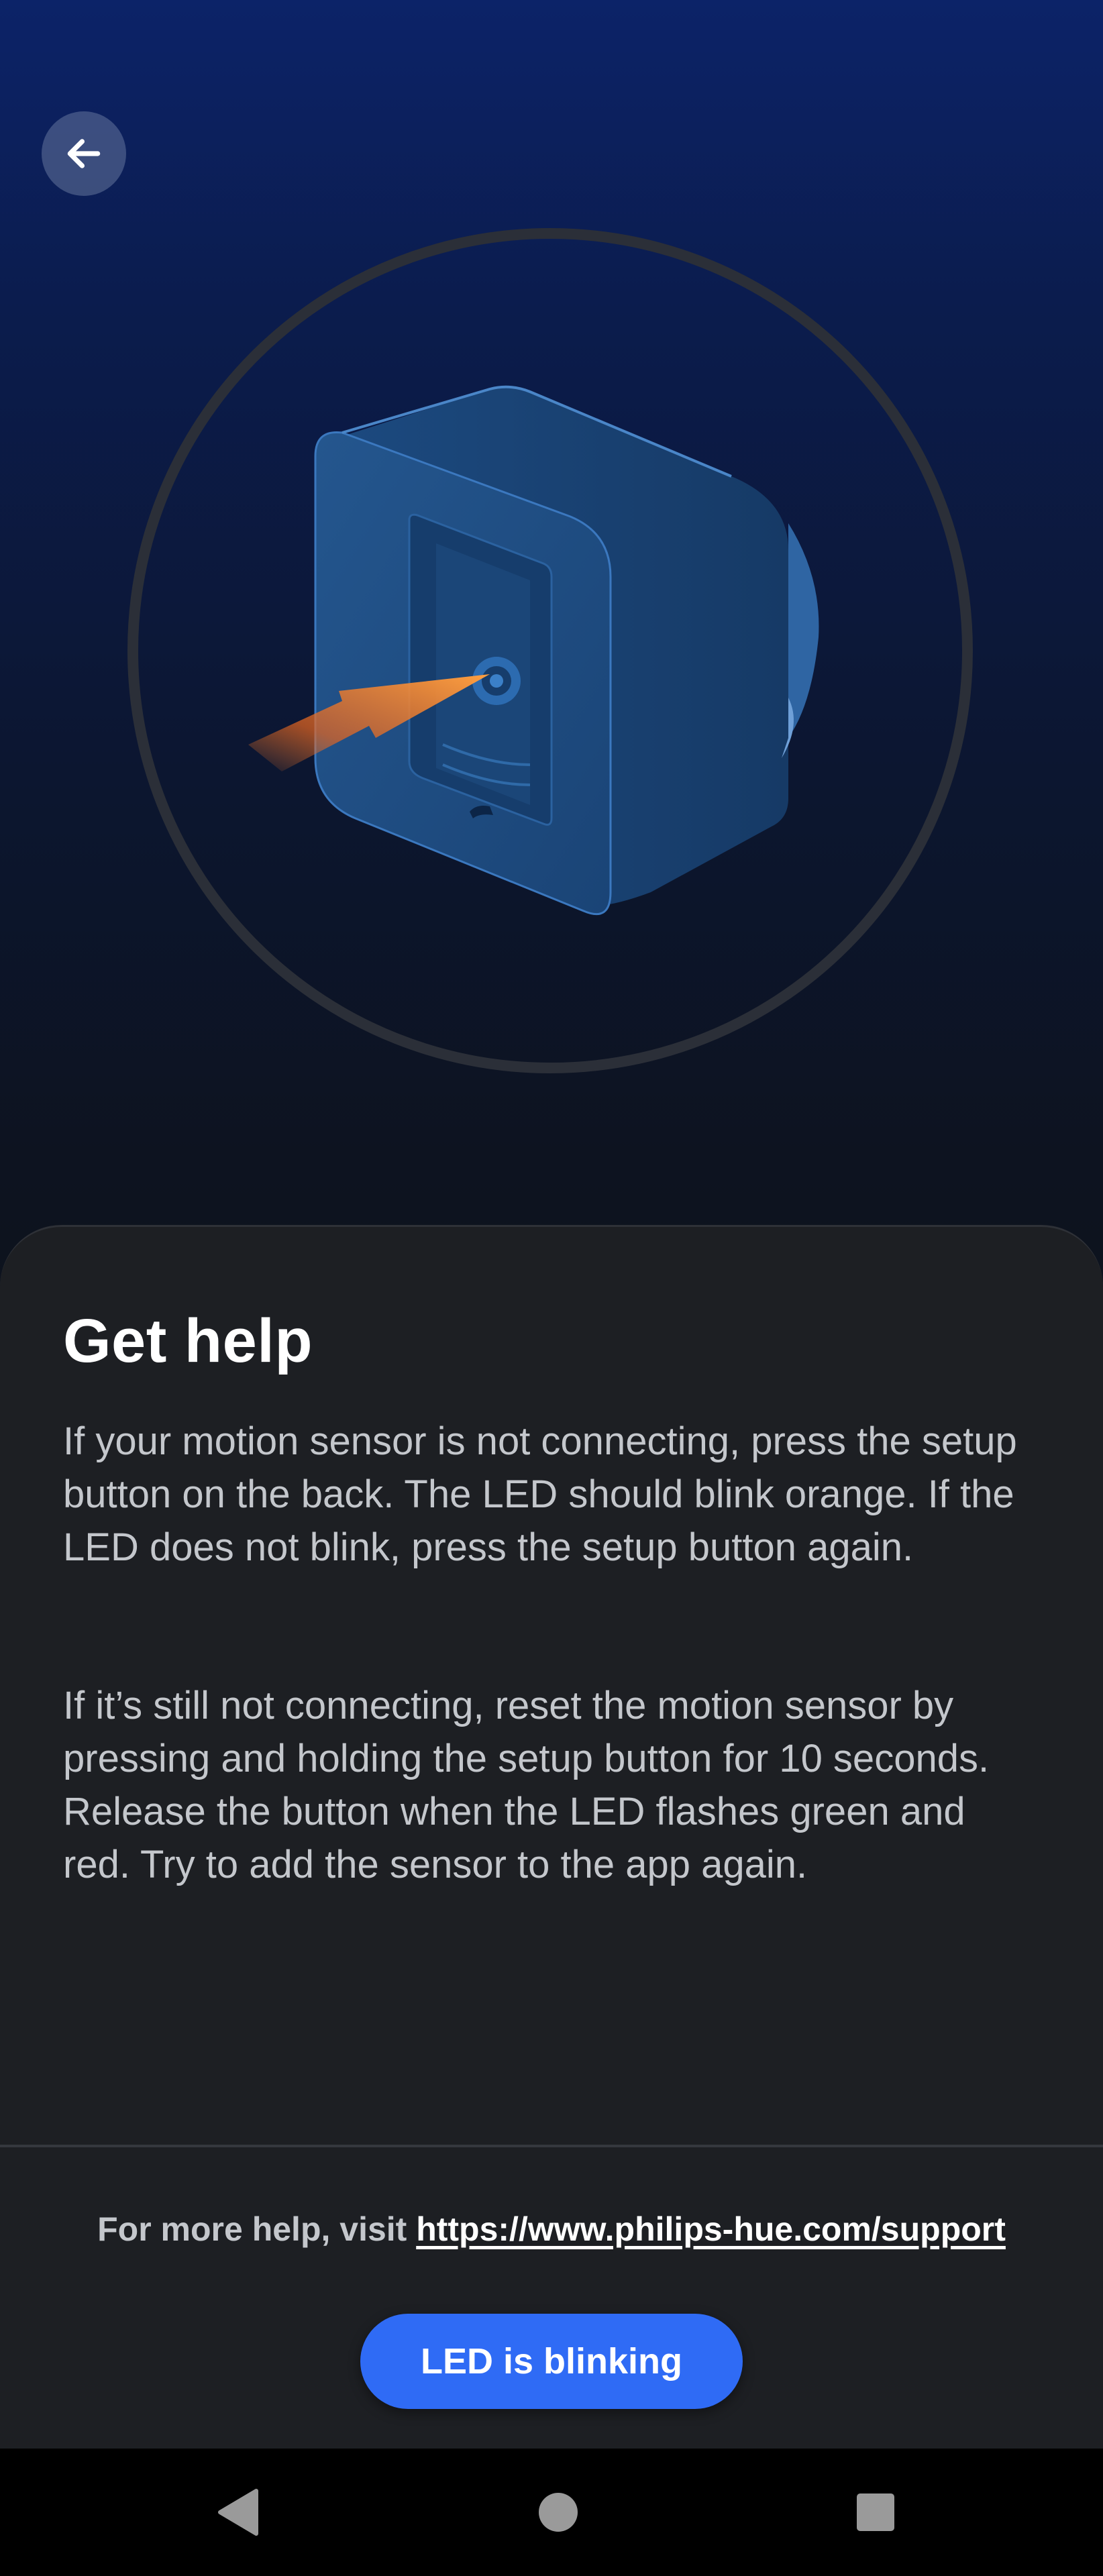 The image size is (1103, 2576). What do you see at coordinates (711, 2229) in the screenshot?
I see `support-link: https://www.philips-hue.com/support` at bounding box center [711, 2229].